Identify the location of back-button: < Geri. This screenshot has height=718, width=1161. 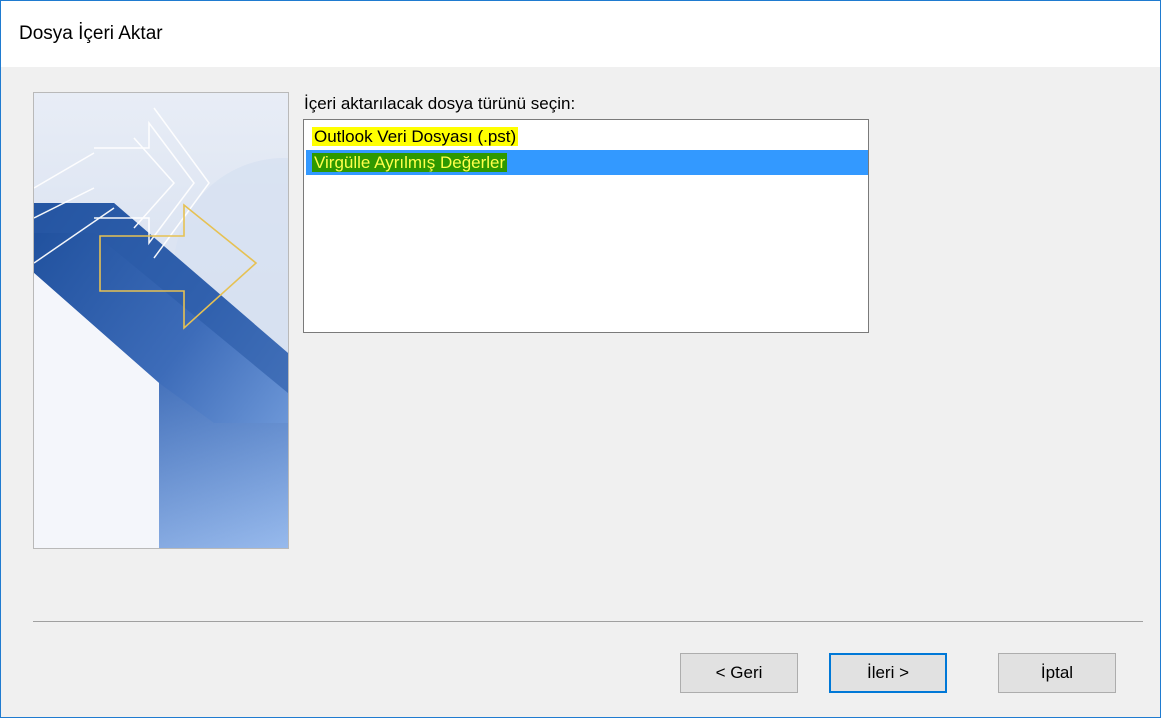
(739, 673).